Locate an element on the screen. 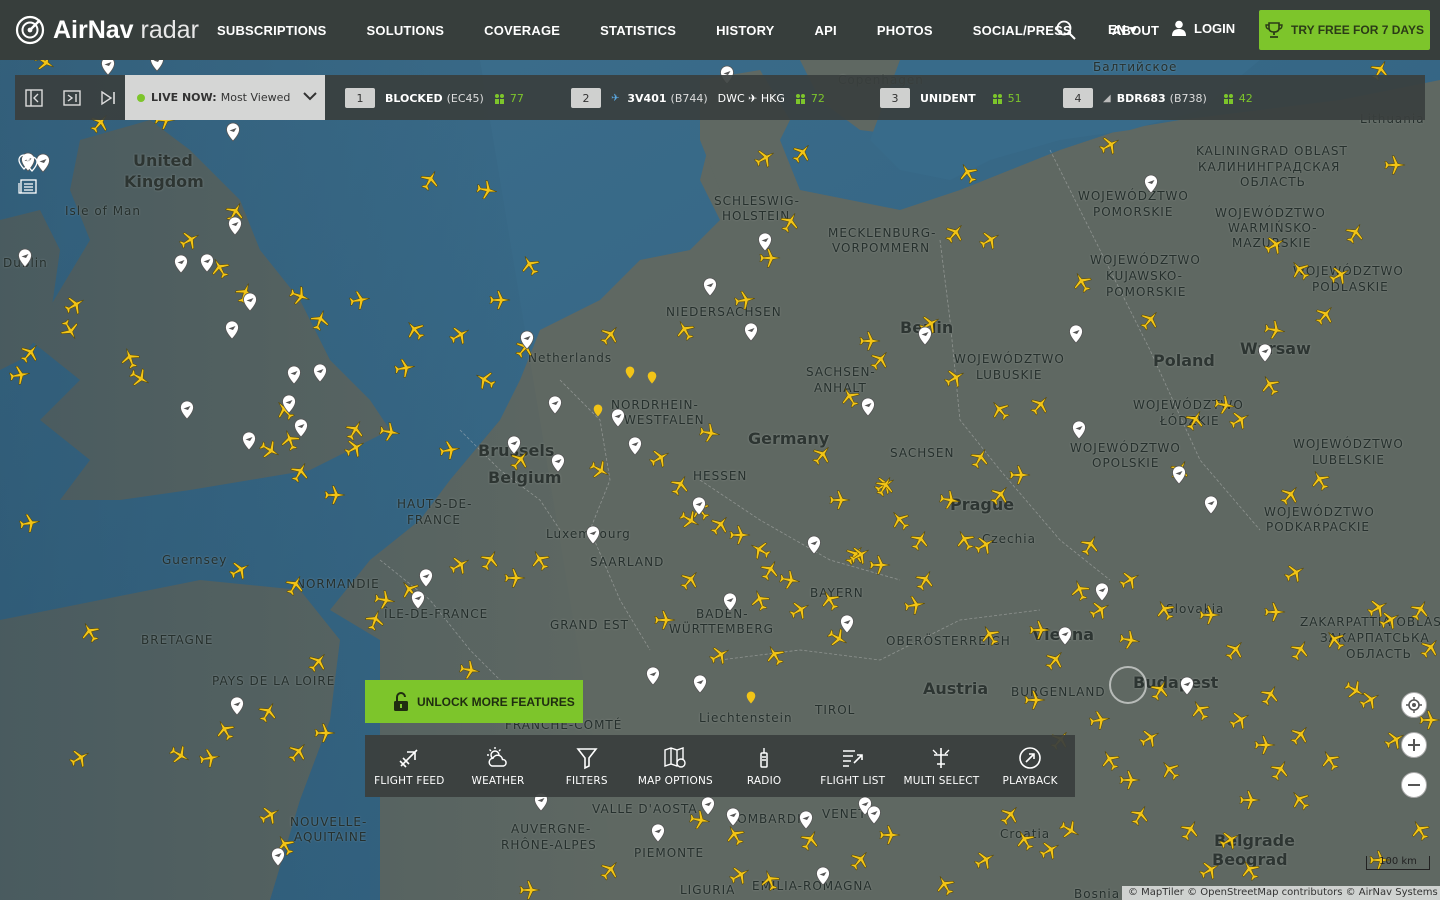  search-icon is located at coordinates (1066, 30).